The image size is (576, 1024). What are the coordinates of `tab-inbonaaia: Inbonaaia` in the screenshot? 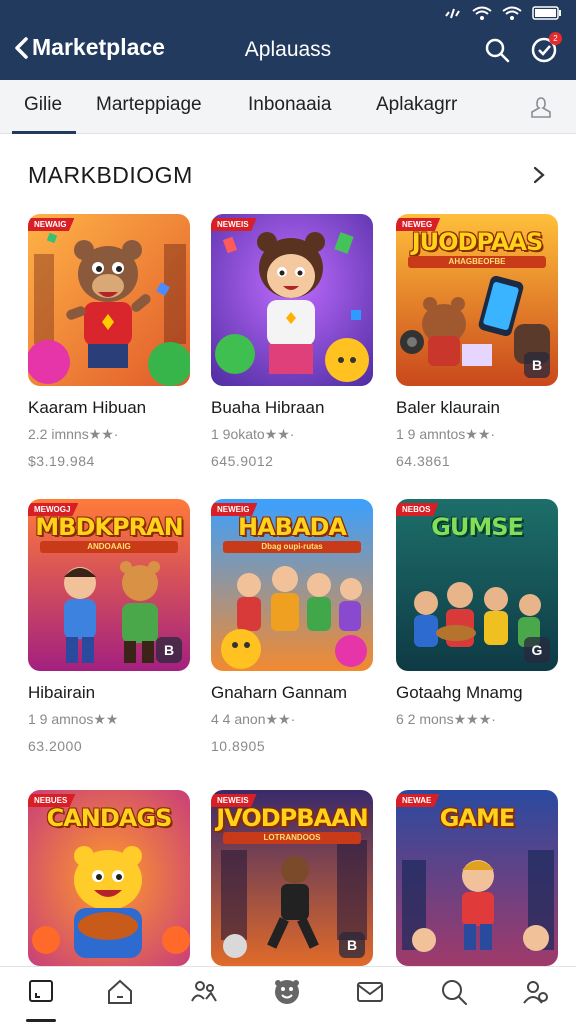 It's located at (289, 107).